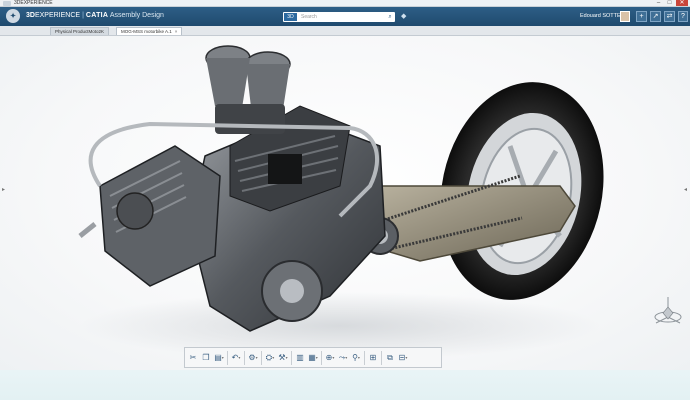  I want to click on tab-label: Physical ProductMoto2K, so click(80, 31).